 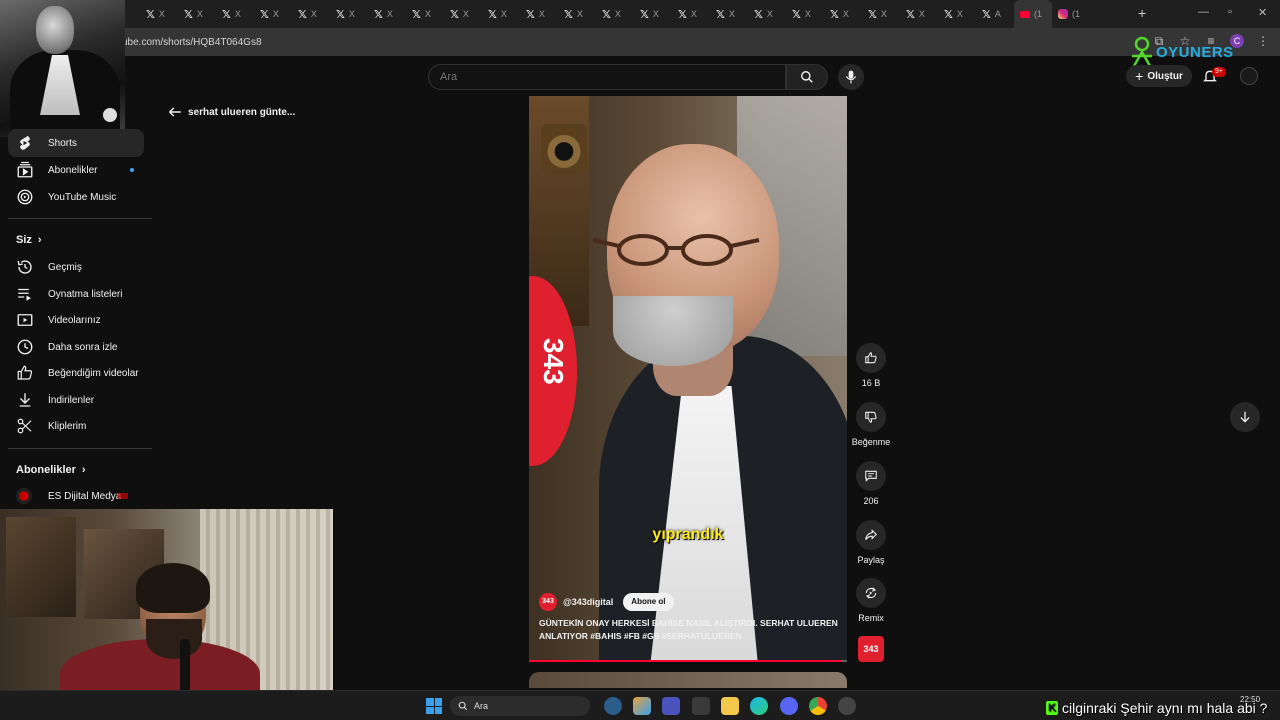 I want to click on search-field, so click(x=607, y=77).